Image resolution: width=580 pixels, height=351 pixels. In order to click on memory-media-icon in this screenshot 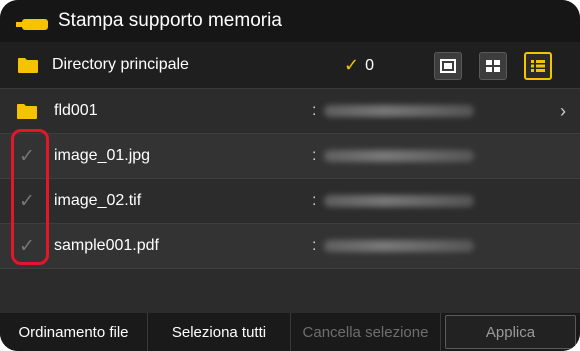, I will do `click(32, 22)`.